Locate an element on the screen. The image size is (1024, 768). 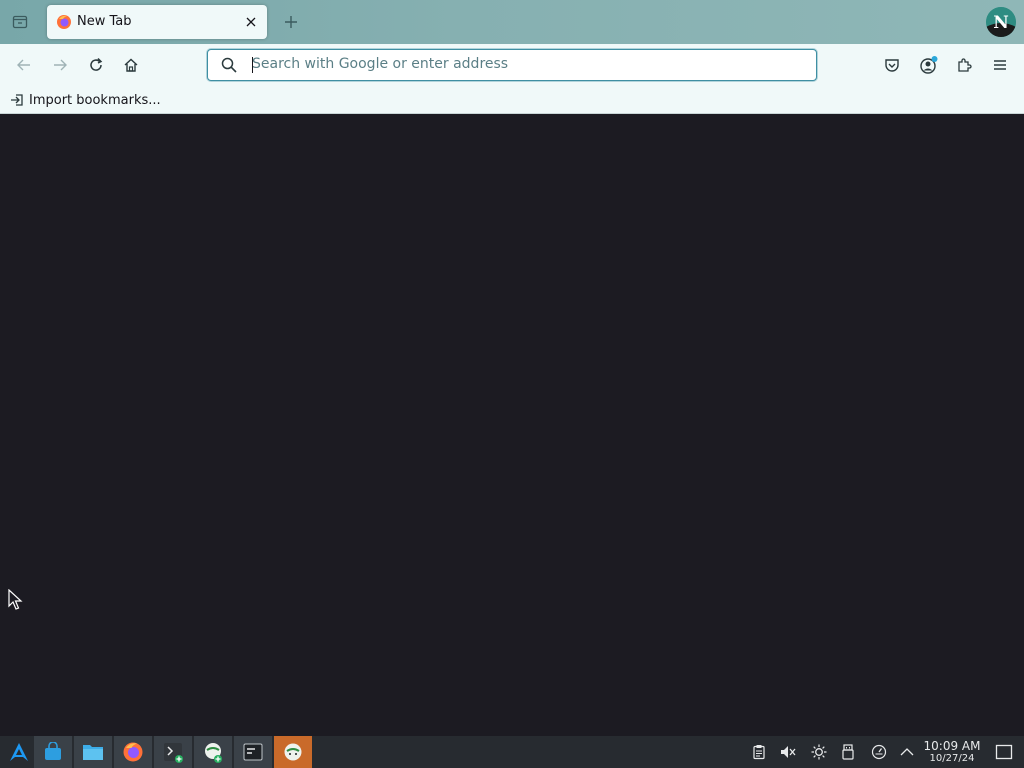
tab-new-tab: New Tab is located at coordinates (157, 22).